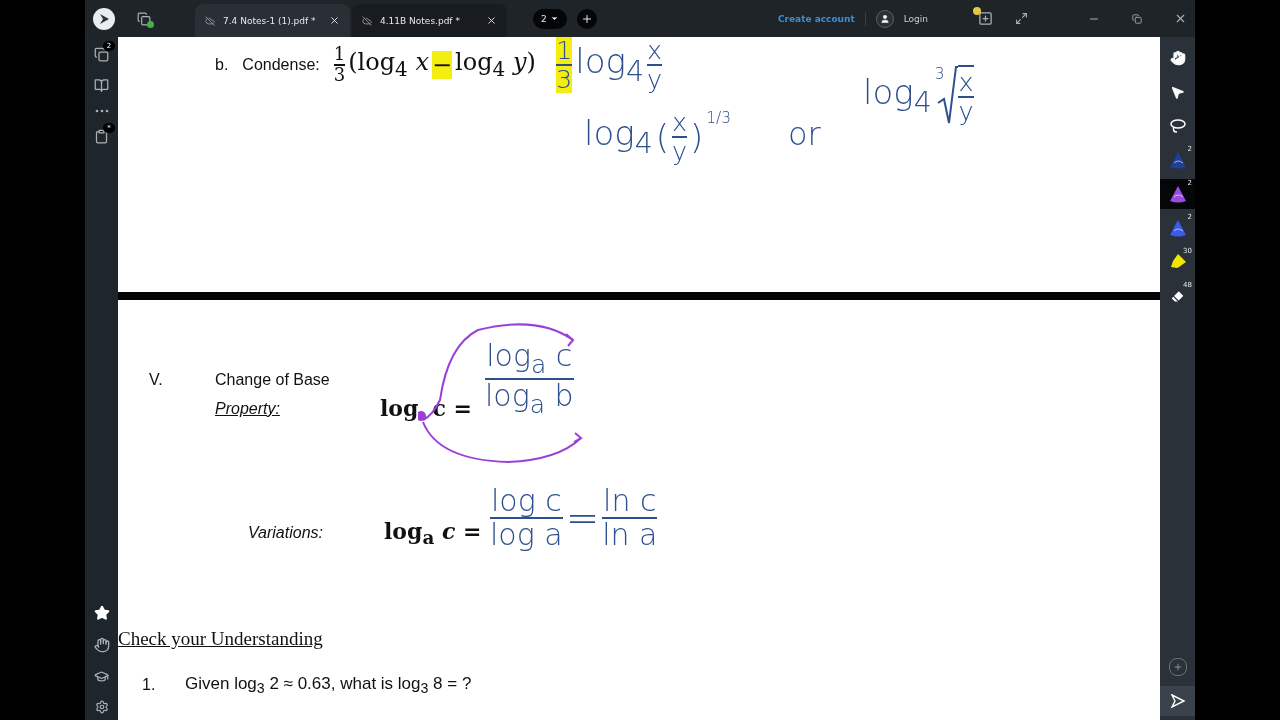 Image resolution: width=1280 pixels, height=720 pixels. I want to click on new-tab-button, so click(586, 18).